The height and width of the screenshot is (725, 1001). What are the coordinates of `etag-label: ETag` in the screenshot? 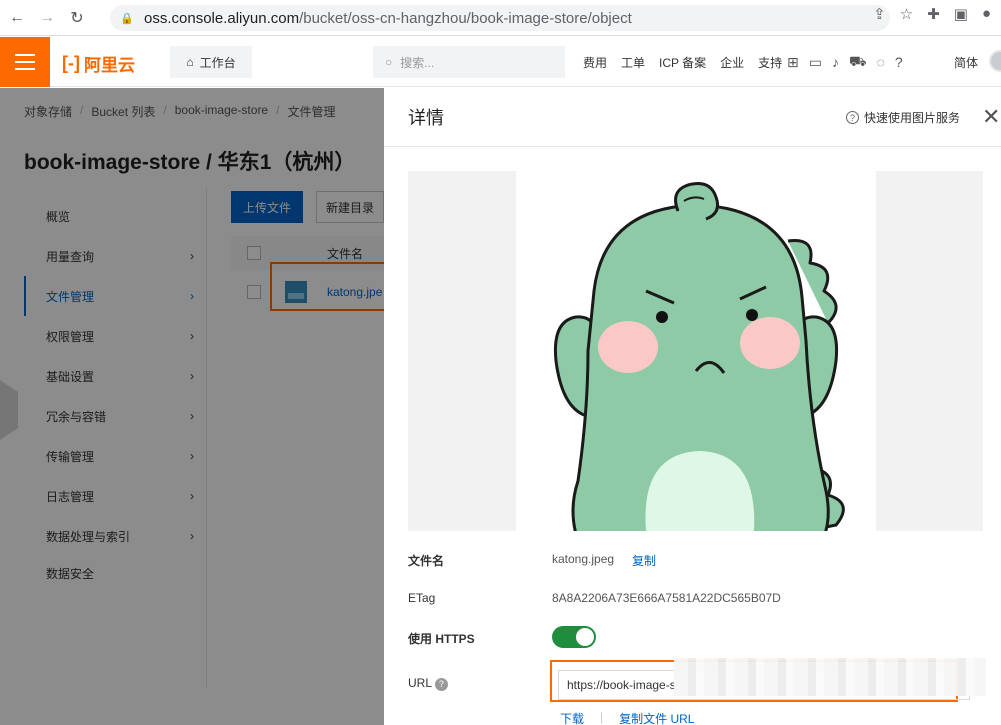 It's located at (422, 598).